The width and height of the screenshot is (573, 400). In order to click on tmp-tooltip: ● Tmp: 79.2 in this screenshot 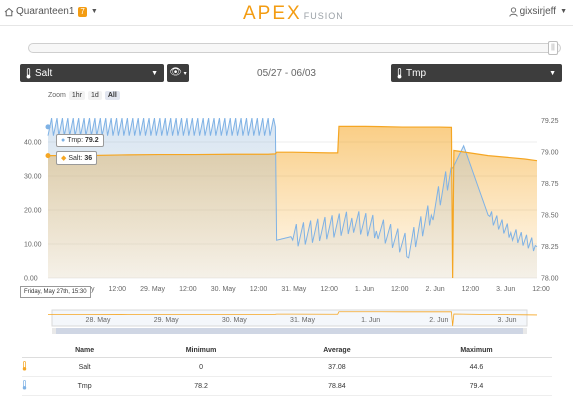, I will do `click(80, 140)`.